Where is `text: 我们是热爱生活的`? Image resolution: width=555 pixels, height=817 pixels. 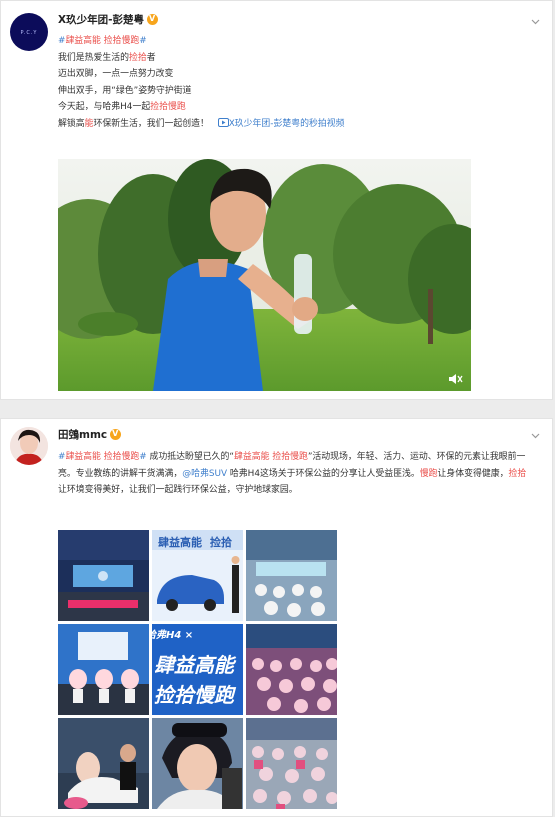 text: 我们是热爱生活的 is located at coordinates (93, 57).